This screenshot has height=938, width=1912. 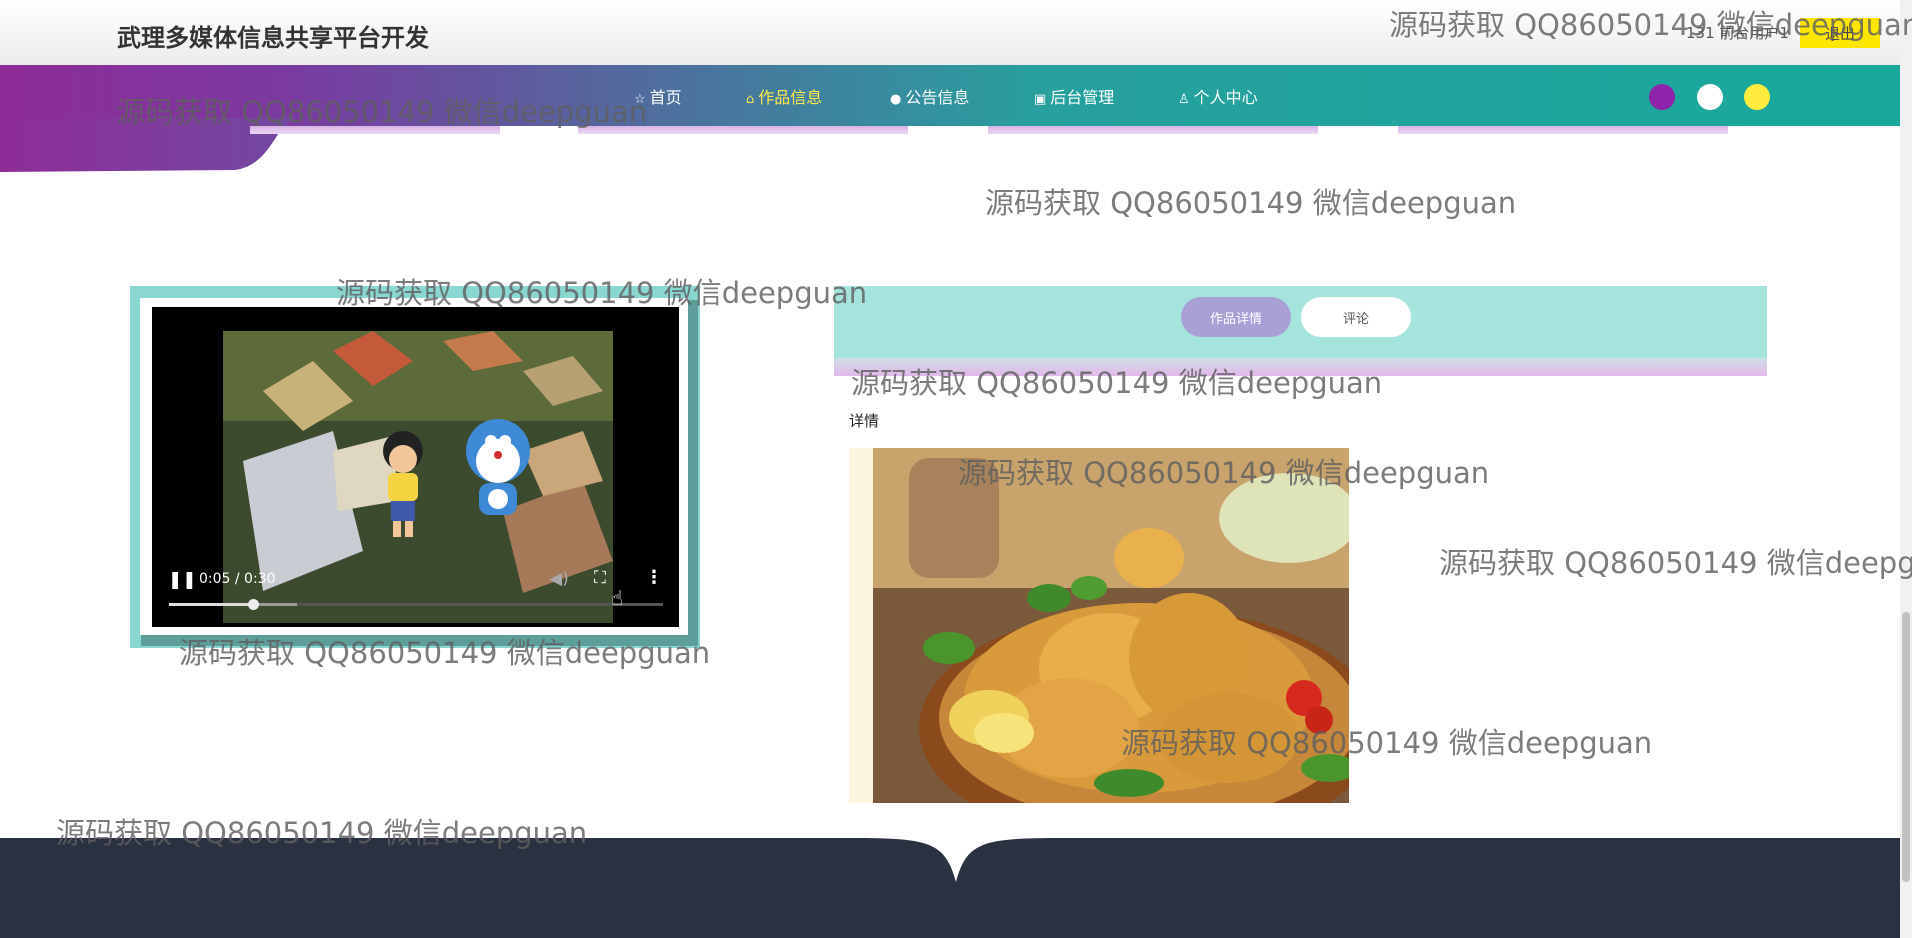 I want to click on fullscreen-icon: ⛶, so click(x=600, y=578).